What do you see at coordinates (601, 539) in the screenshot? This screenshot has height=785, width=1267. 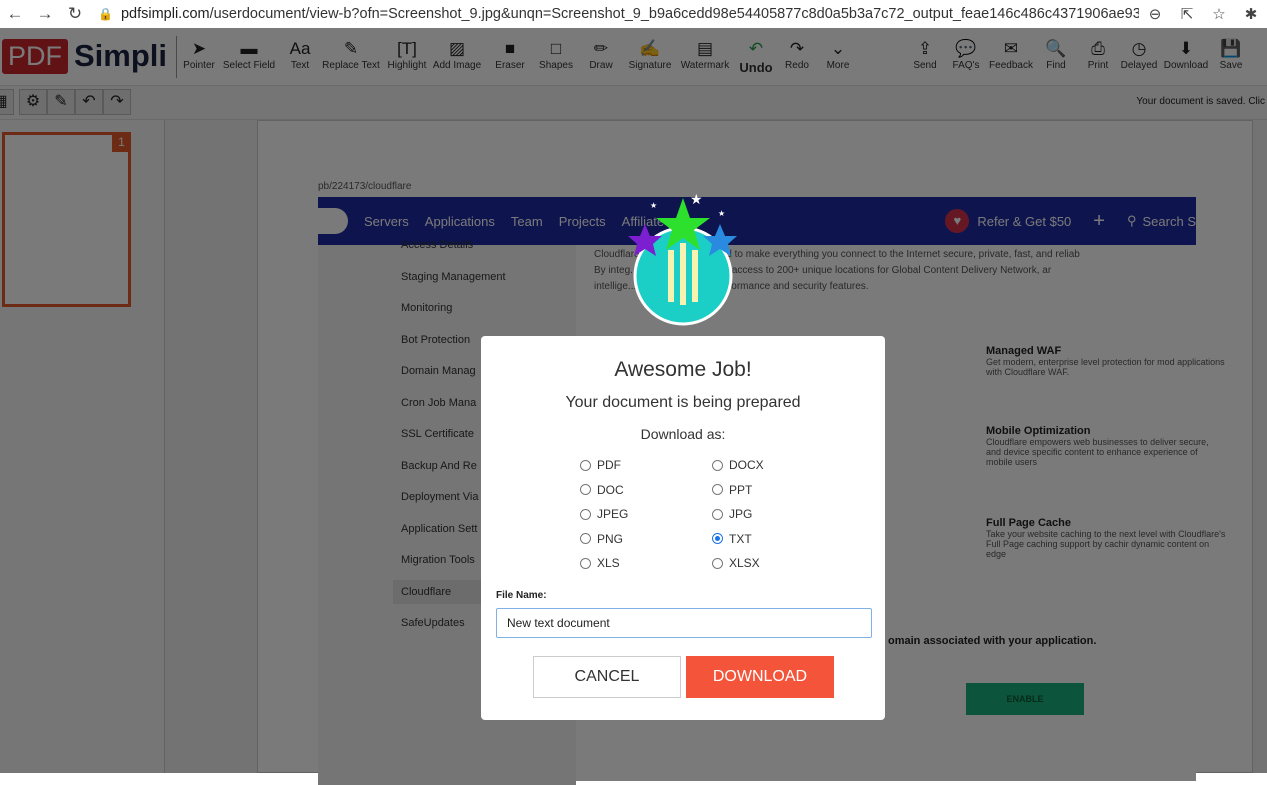 I see `format-option-png: PNG` at bounding box center [601, 539].